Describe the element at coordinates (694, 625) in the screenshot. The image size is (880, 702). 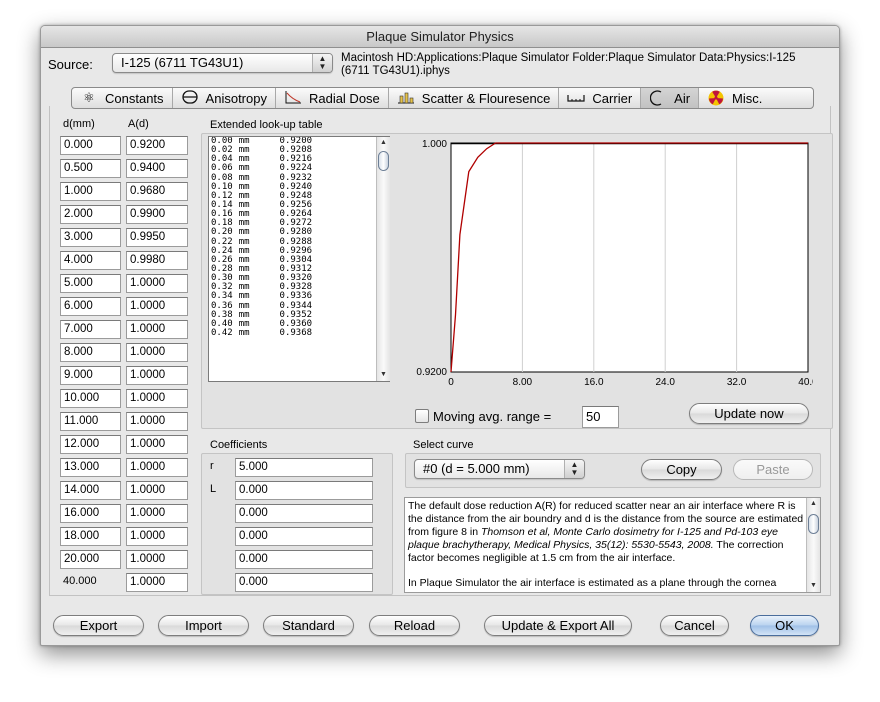
I see `cancel-button: Cancel` at that location.